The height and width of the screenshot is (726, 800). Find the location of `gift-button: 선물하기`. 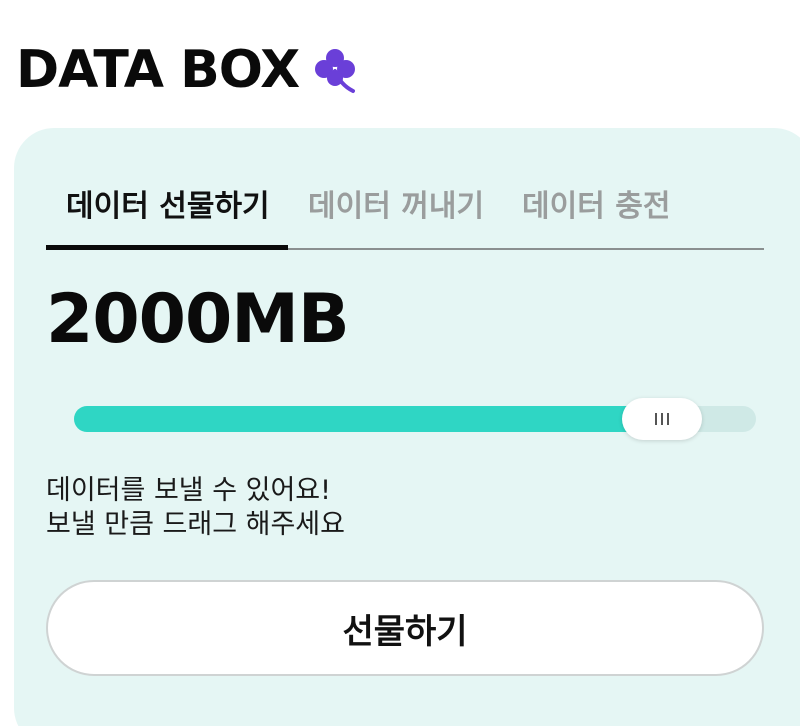

gift-button: 선물하기 is located at coordinates (405, 628).